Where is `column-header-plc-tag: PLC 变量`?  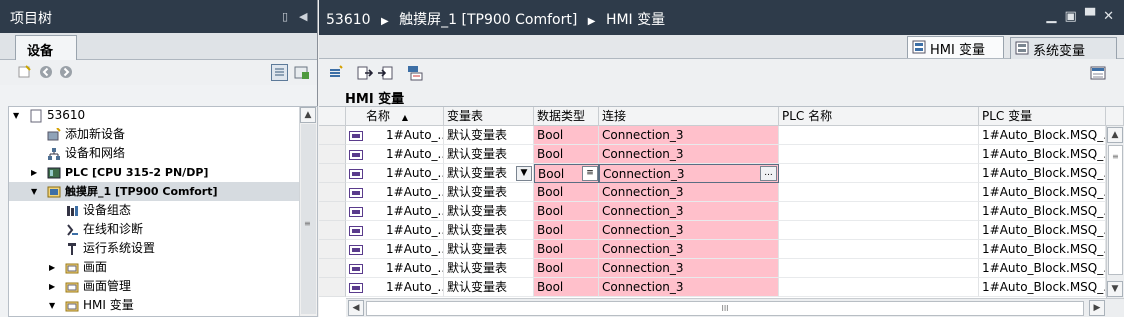
column-header-plc-tag: PLC 变量 is located at coordinates (1042, 116).